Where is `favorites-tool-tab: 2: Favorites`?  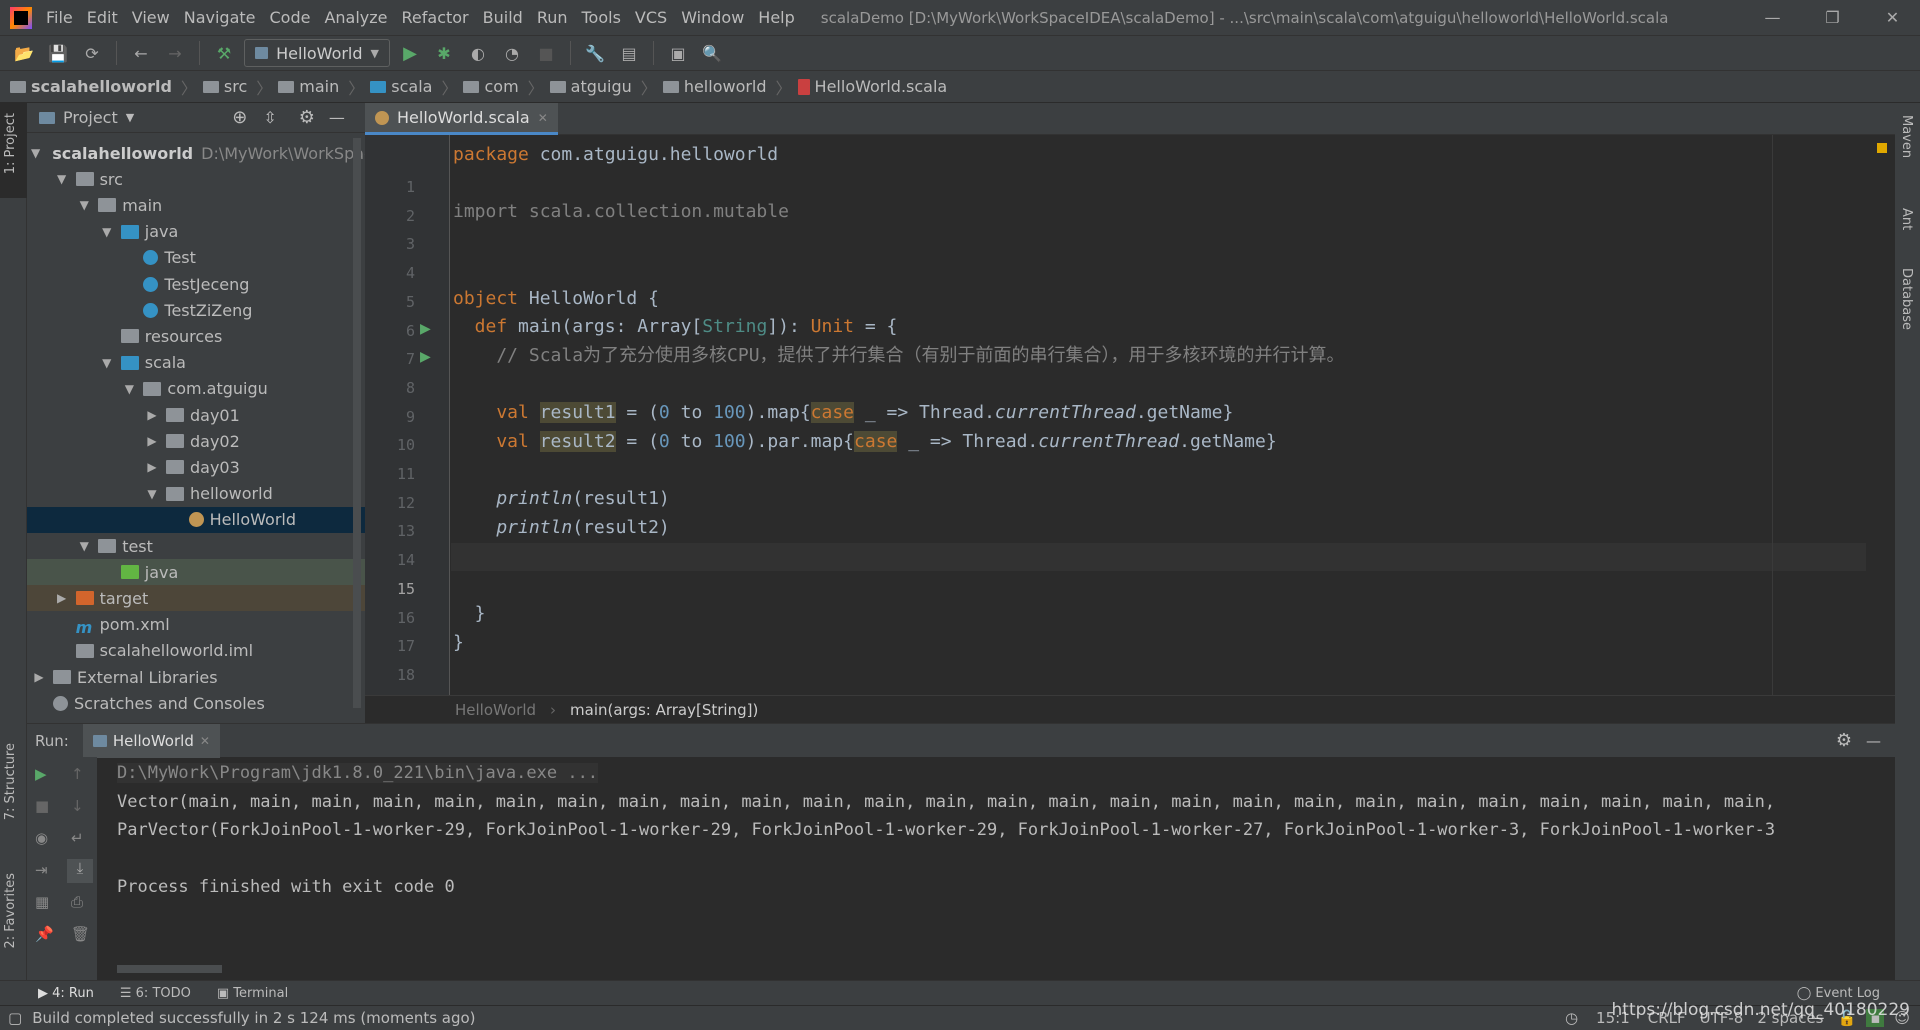 favorites-tool-tab: 2: Favorites is located at coordinates (10, 911).